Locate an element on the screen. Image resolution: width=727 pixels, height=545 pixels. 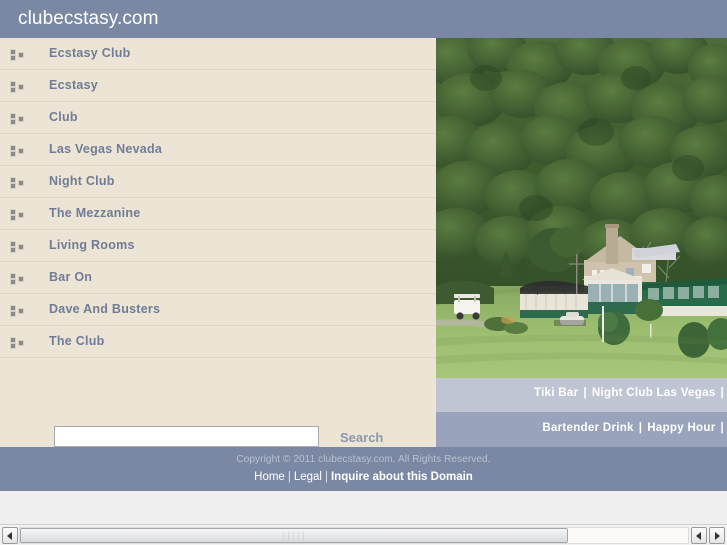
horizontal-scrollbar is located at coordinates (363, 534).